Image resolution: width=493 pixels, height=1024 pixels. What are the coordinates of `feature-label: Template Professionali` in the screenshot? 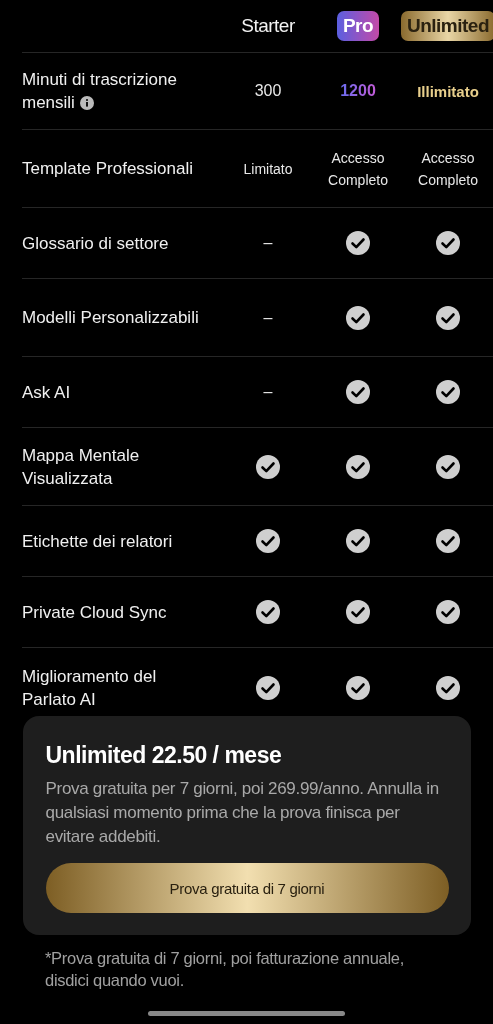 It's located at (108, 169).